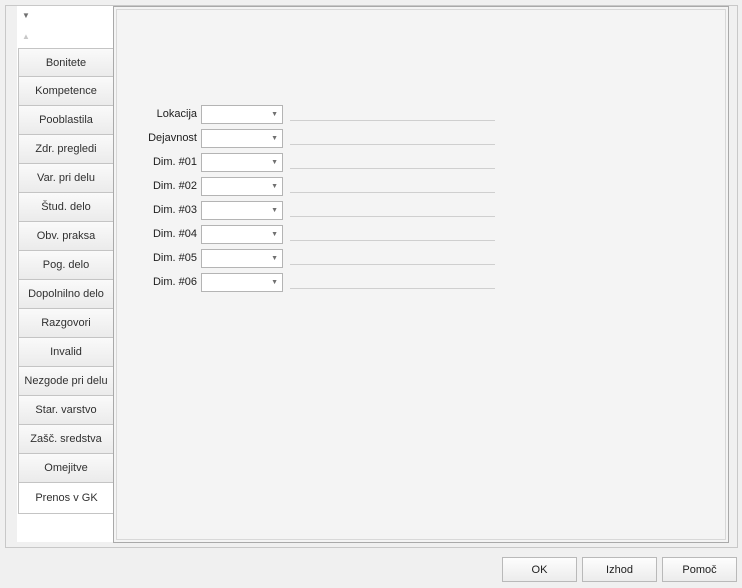  What do you see at coordinates (314, 211) in the screenshot?
I see `field-row-dim-03: Dim. #03 ▼` at bounding box center [314, 211].